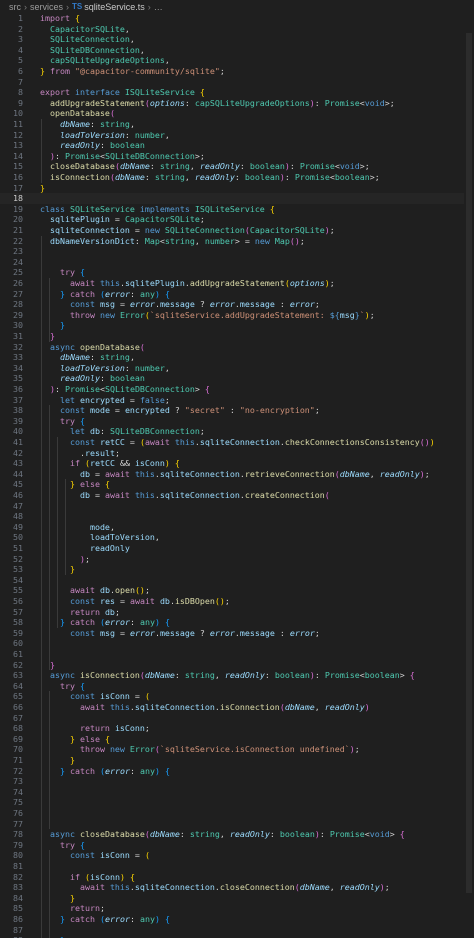 This screenshot has width=474, height=938. I want to click on code-line: 64 try {, so click(237, 686).